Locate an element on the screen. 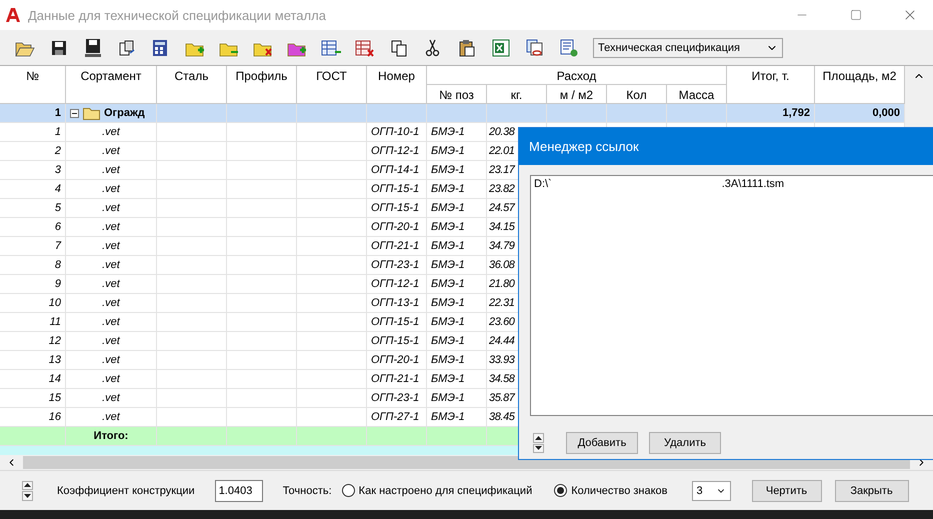 This screenshot has width=933, height=519. total-label: Итого: is located at coordinates (111, 436).